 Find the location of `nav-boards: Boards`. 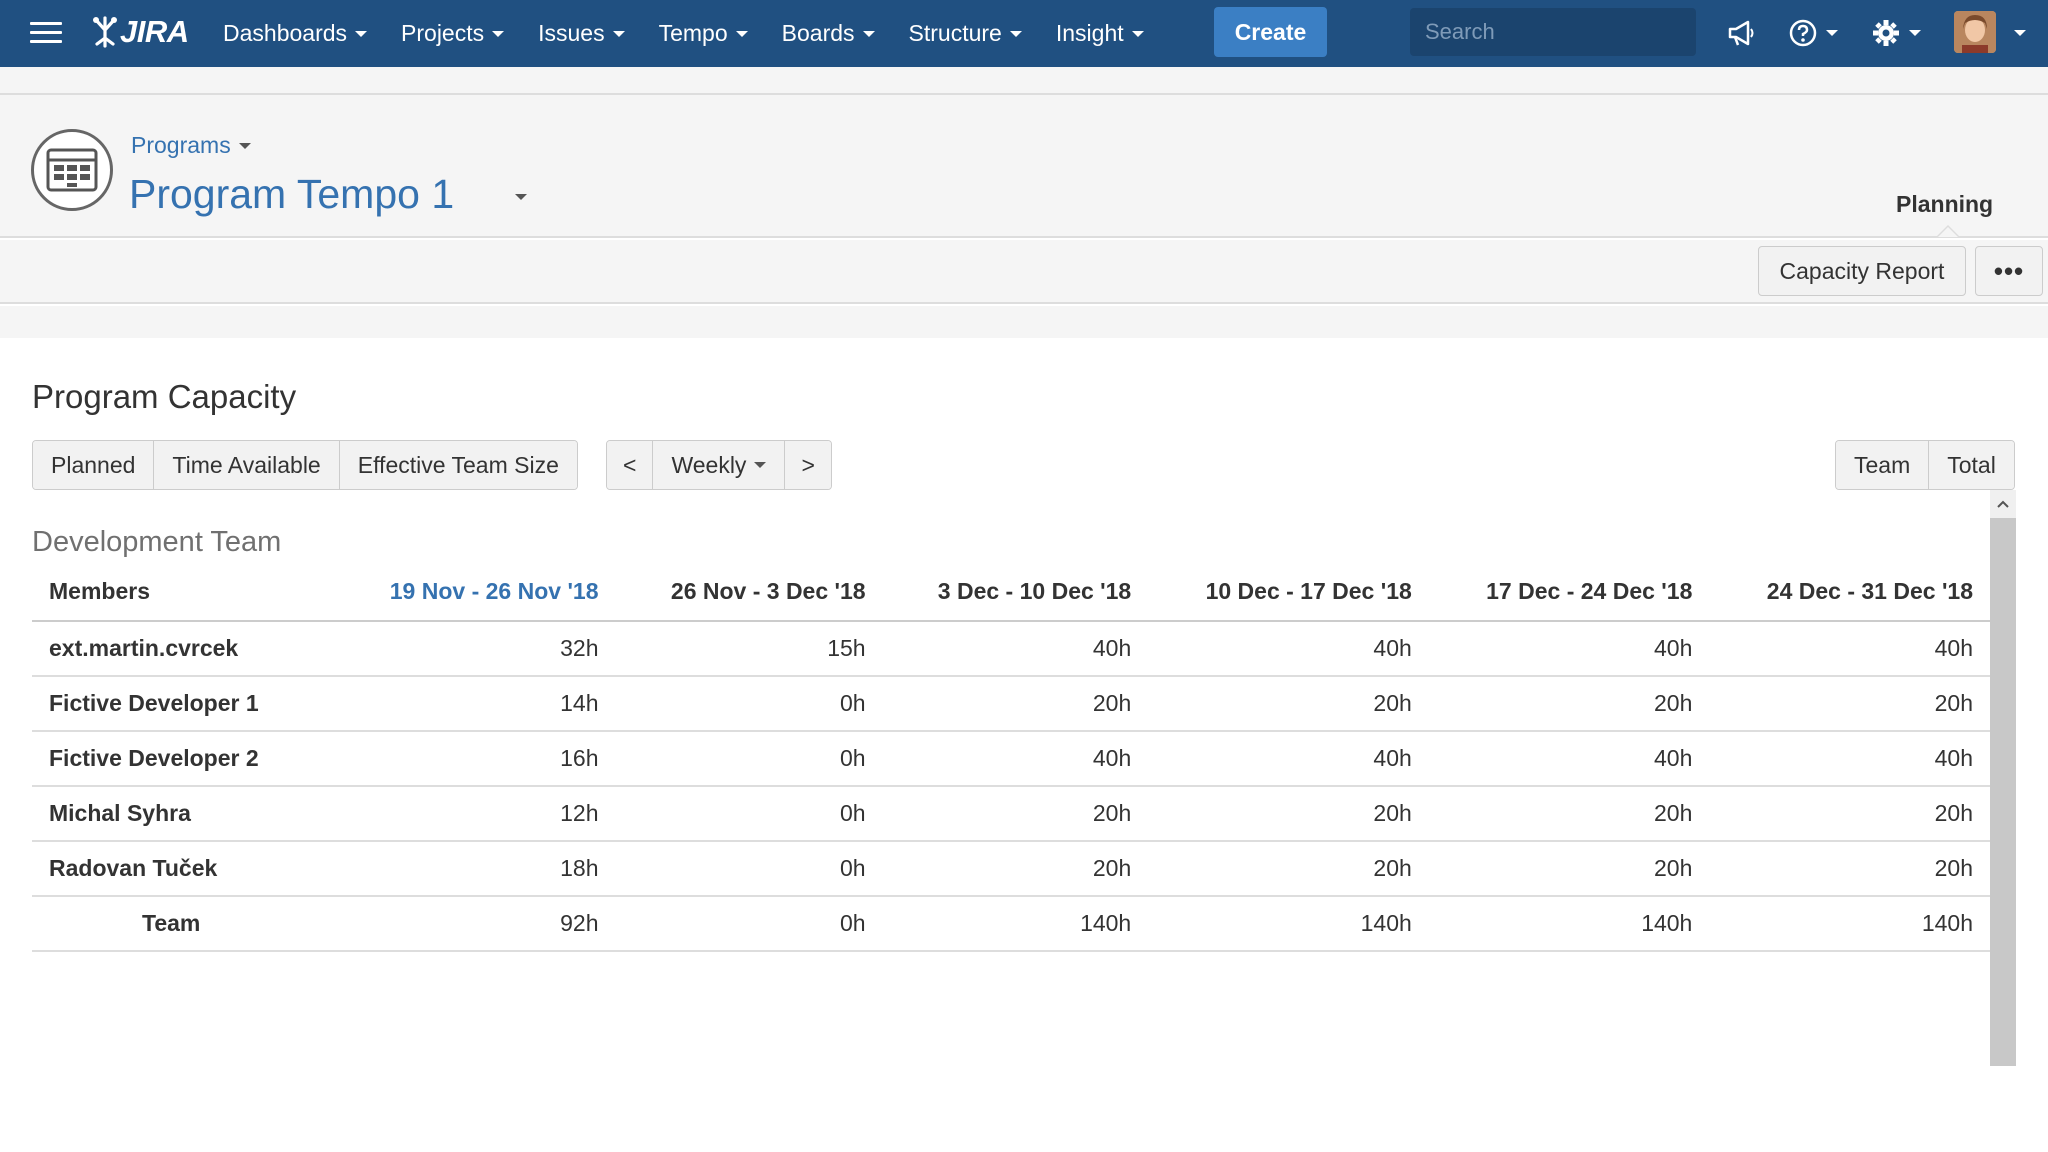

nav-boards: Boards is located at coordinates (828, 33).